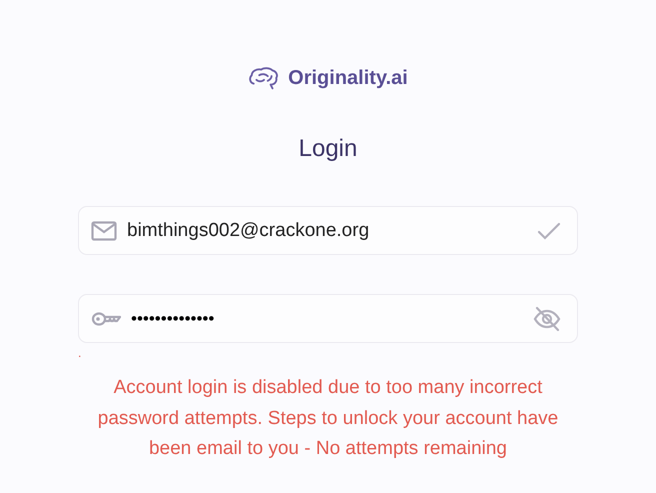 The image size is (656, 493). Describe the element at coordinates (547, 319) in the screenshot. I see `hide-password-icon` at that location.